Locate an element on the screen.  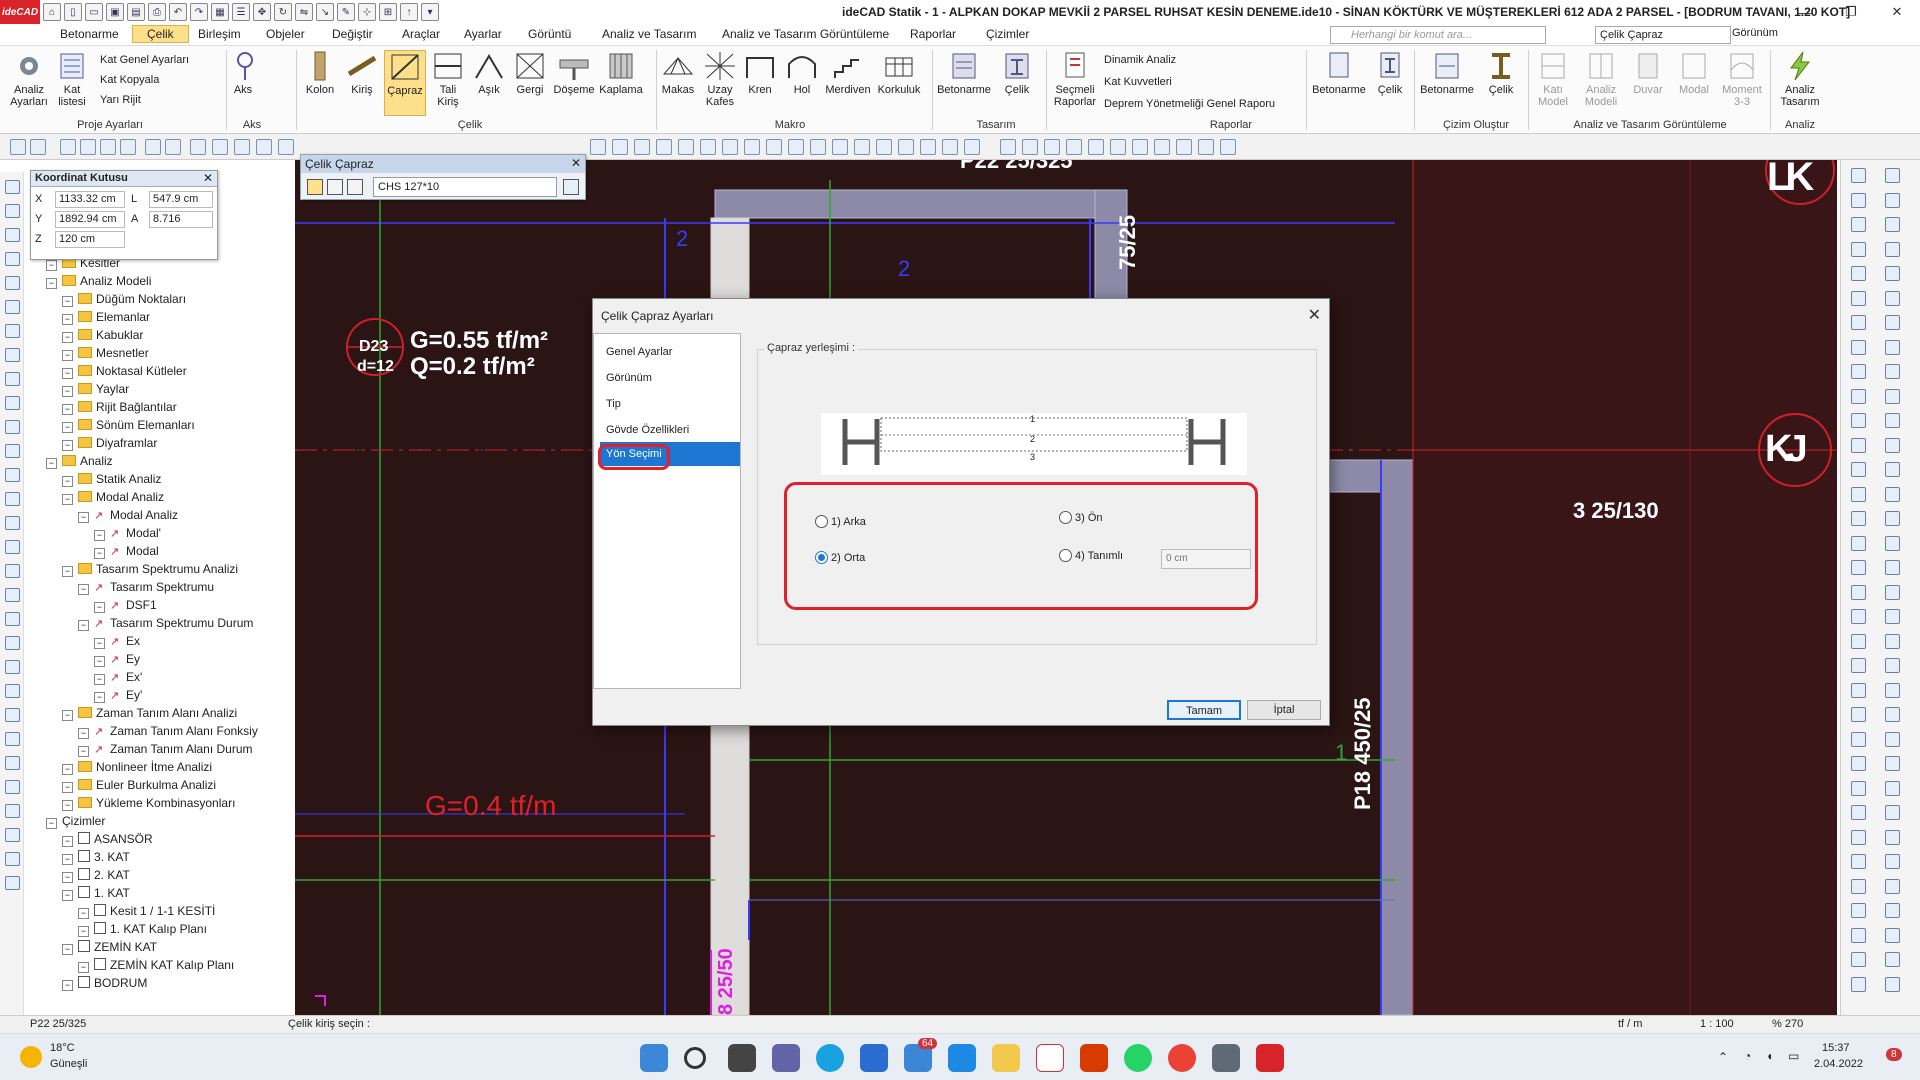
analysis-model-button: Analiz Modeli is located at coordinates (1601, 79).